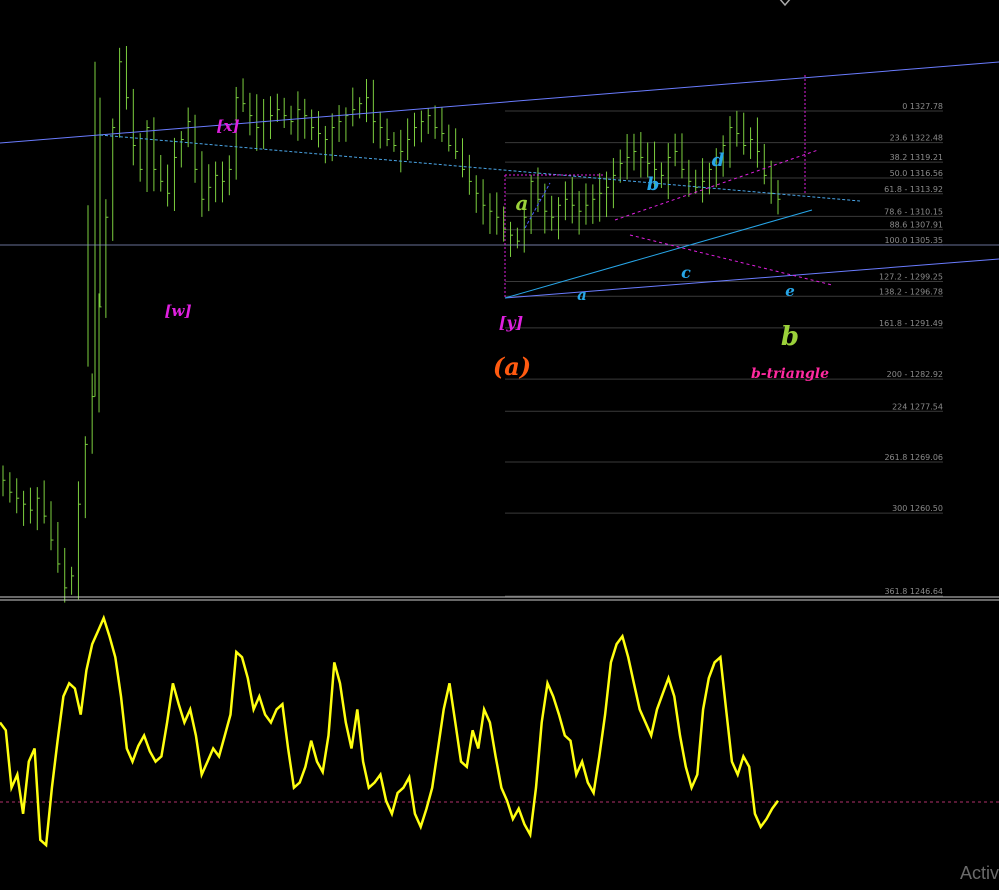 This screenshot has height=890, width=999. What do you see at coordinates (913, 189) in the screenshot?
I see `fib-level-label: 61.8 - 1313.92` at bounding box center [913, 189].